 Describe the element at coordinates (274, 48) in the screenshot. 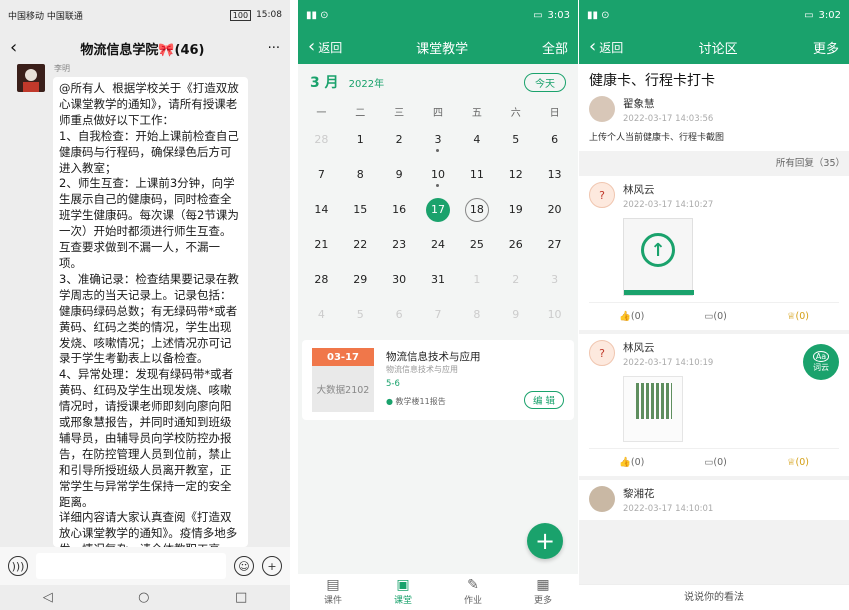

I see `more-icon: ···` at that location.